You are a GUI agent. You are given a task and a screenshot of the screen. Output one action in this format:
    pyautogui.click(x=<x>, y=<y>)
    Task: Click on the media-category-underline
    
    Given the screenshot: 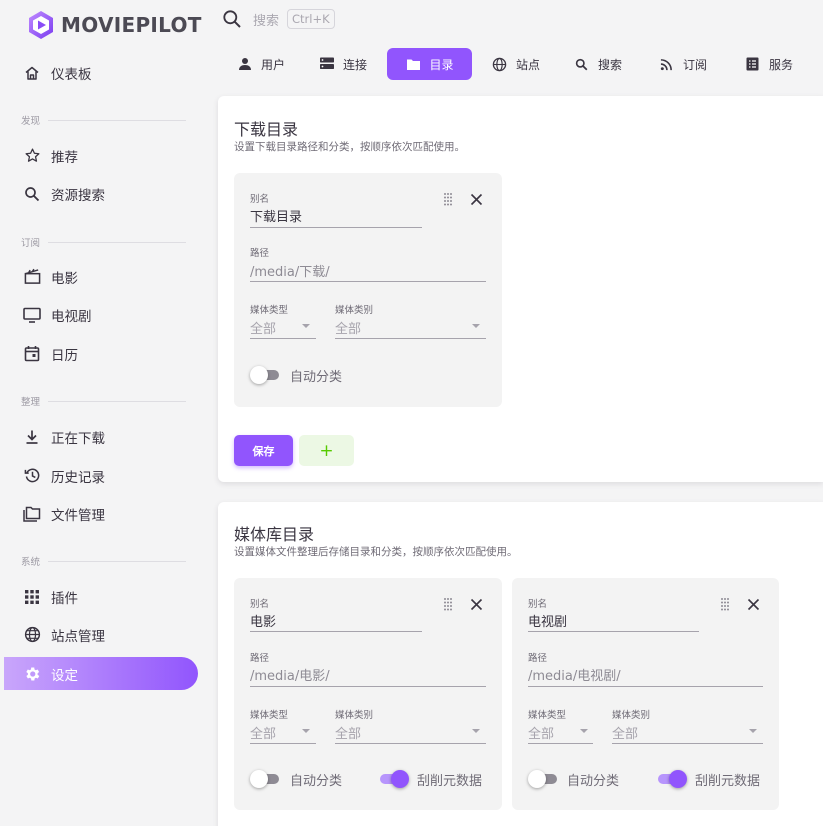 What is the action you would take?
    pyautogui.click(x=410, y=743)
    